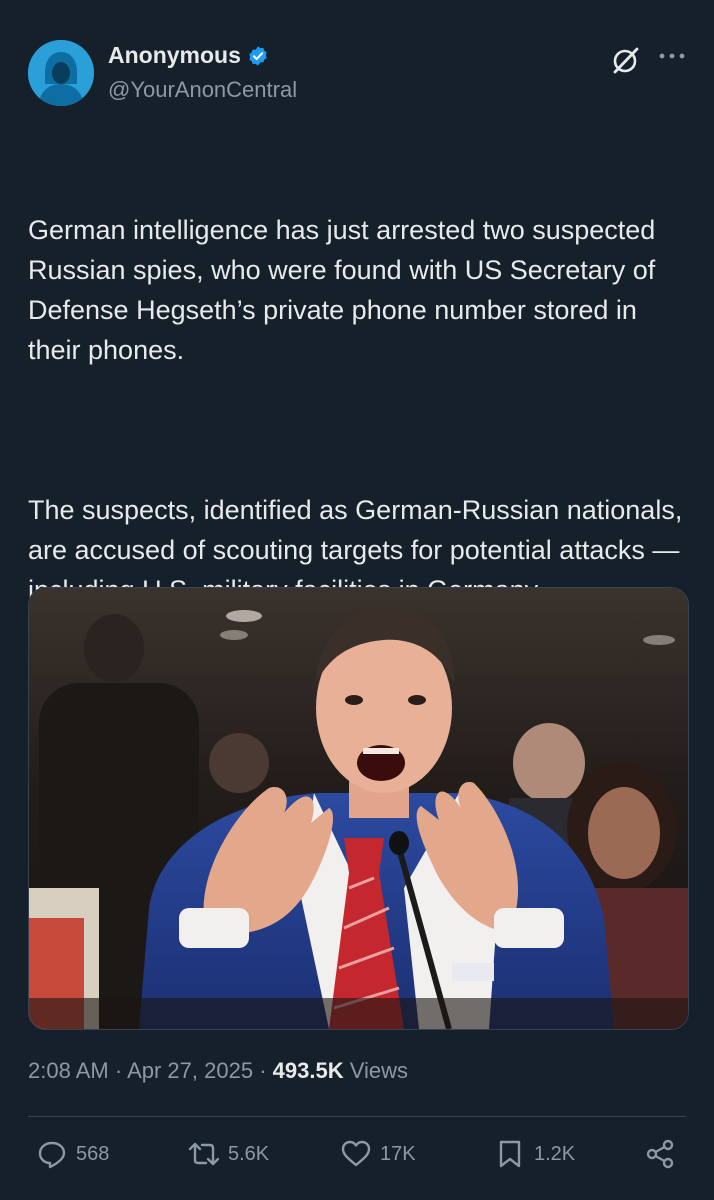 The height and width of the screenshot is (1200, 714). What do you see at coordinates (378, 1154) in the screenshot?
I see `like-button: 17K` at bounding box center [378, 1154].